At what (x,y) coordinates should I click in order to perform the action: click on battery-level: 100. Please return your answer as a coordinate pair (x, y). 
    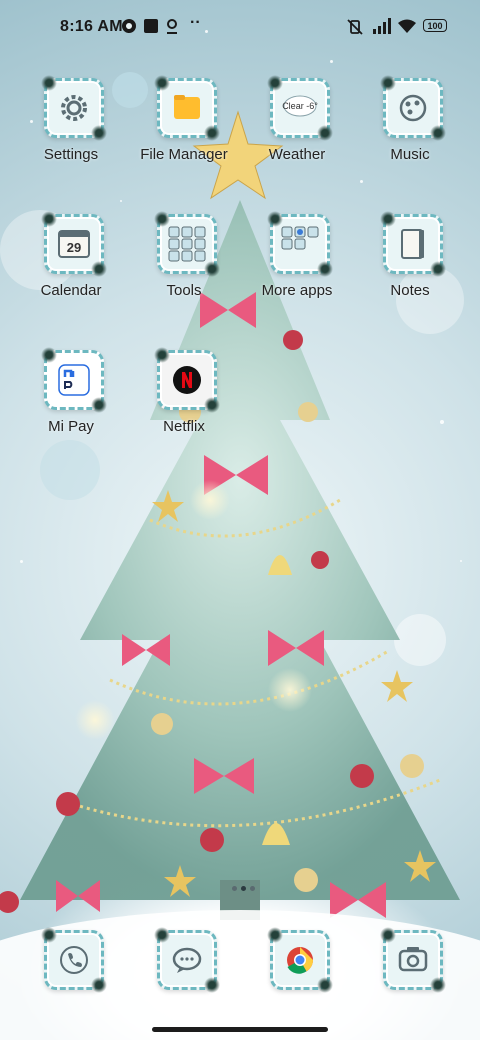
    Looking at the image, I should click on (435, 26).